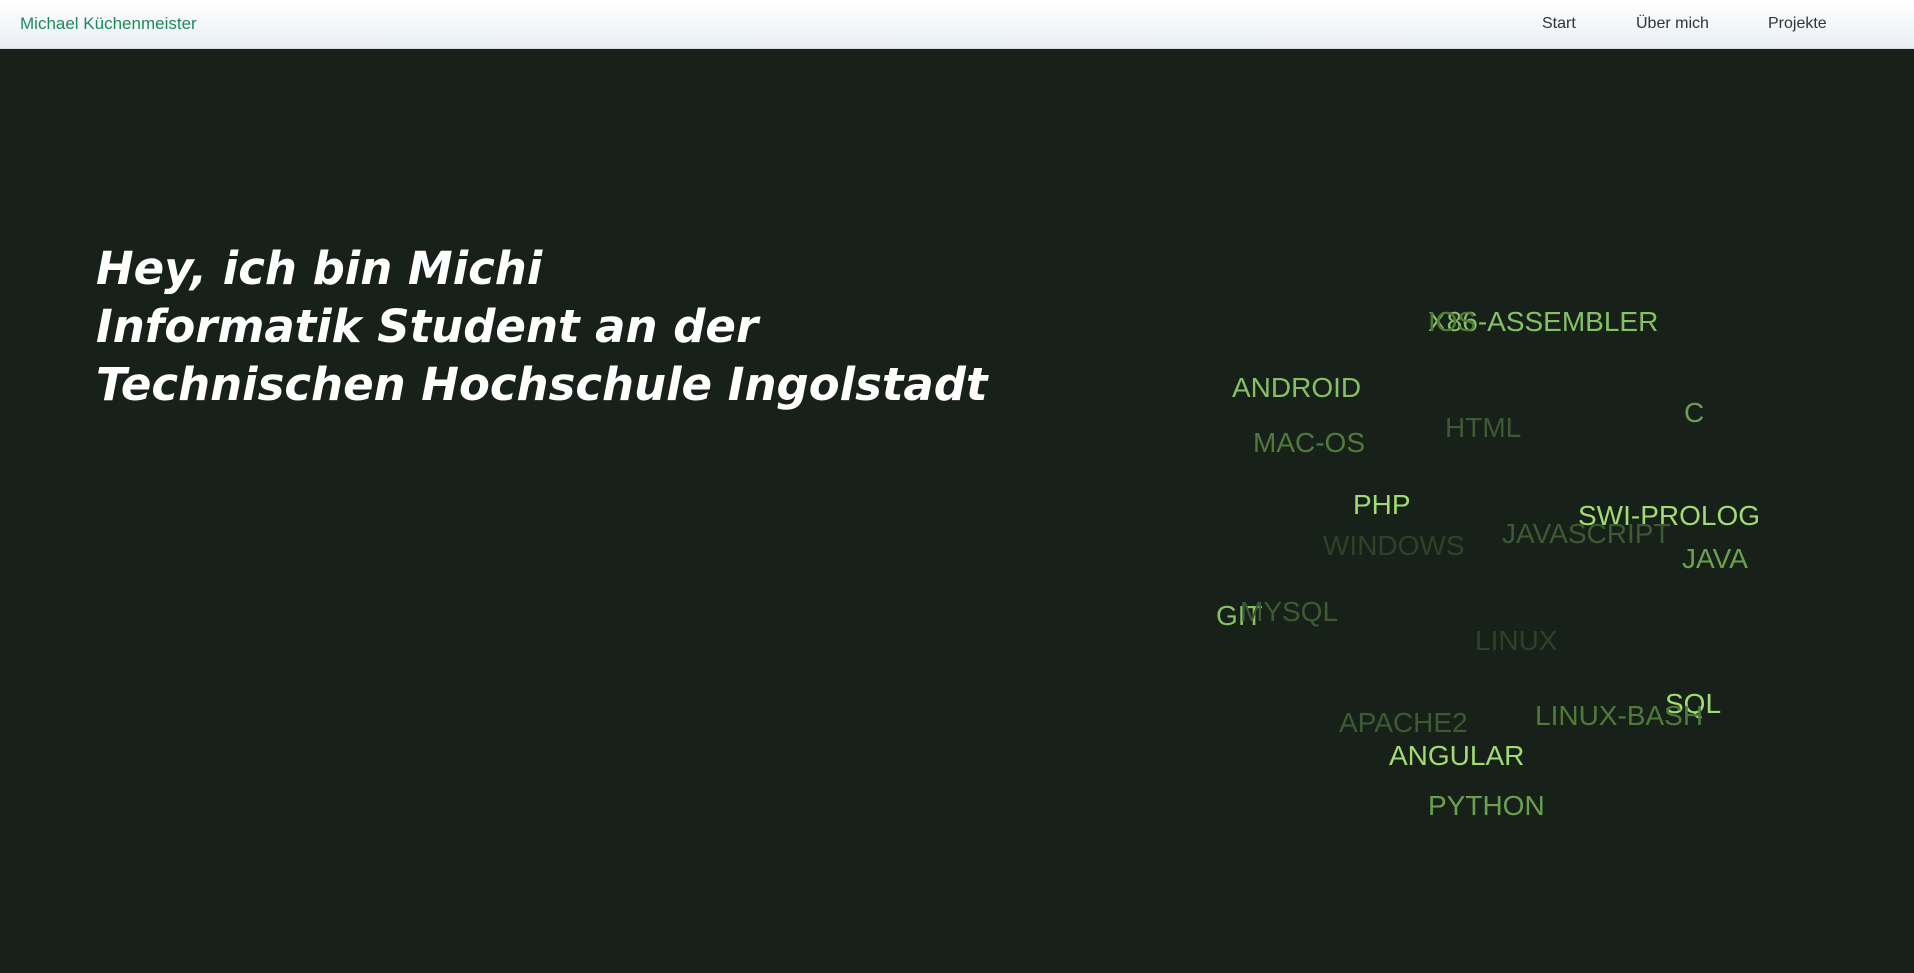 This screenshot has width=1914, height=973. I want to click on nav-link-projekte: Projekte, so click(1797, 24).